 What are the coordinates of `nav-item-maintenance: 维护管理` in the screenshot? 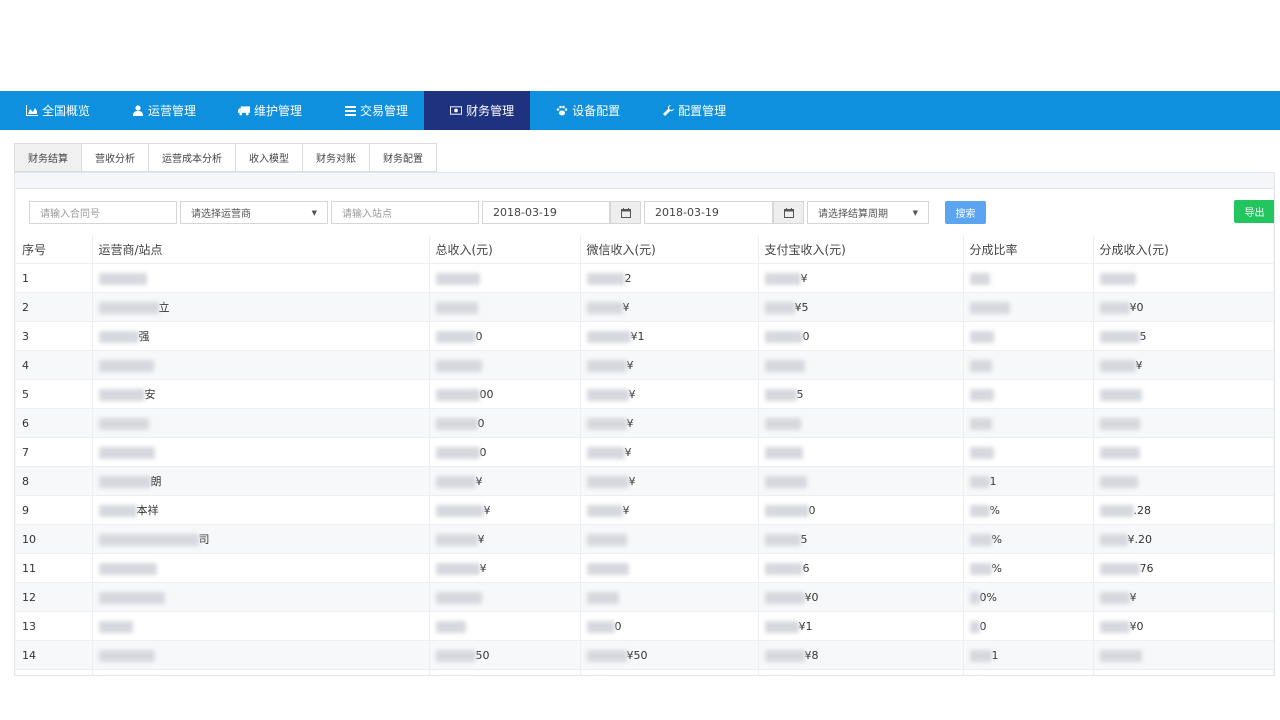 It's located at (265, 110).